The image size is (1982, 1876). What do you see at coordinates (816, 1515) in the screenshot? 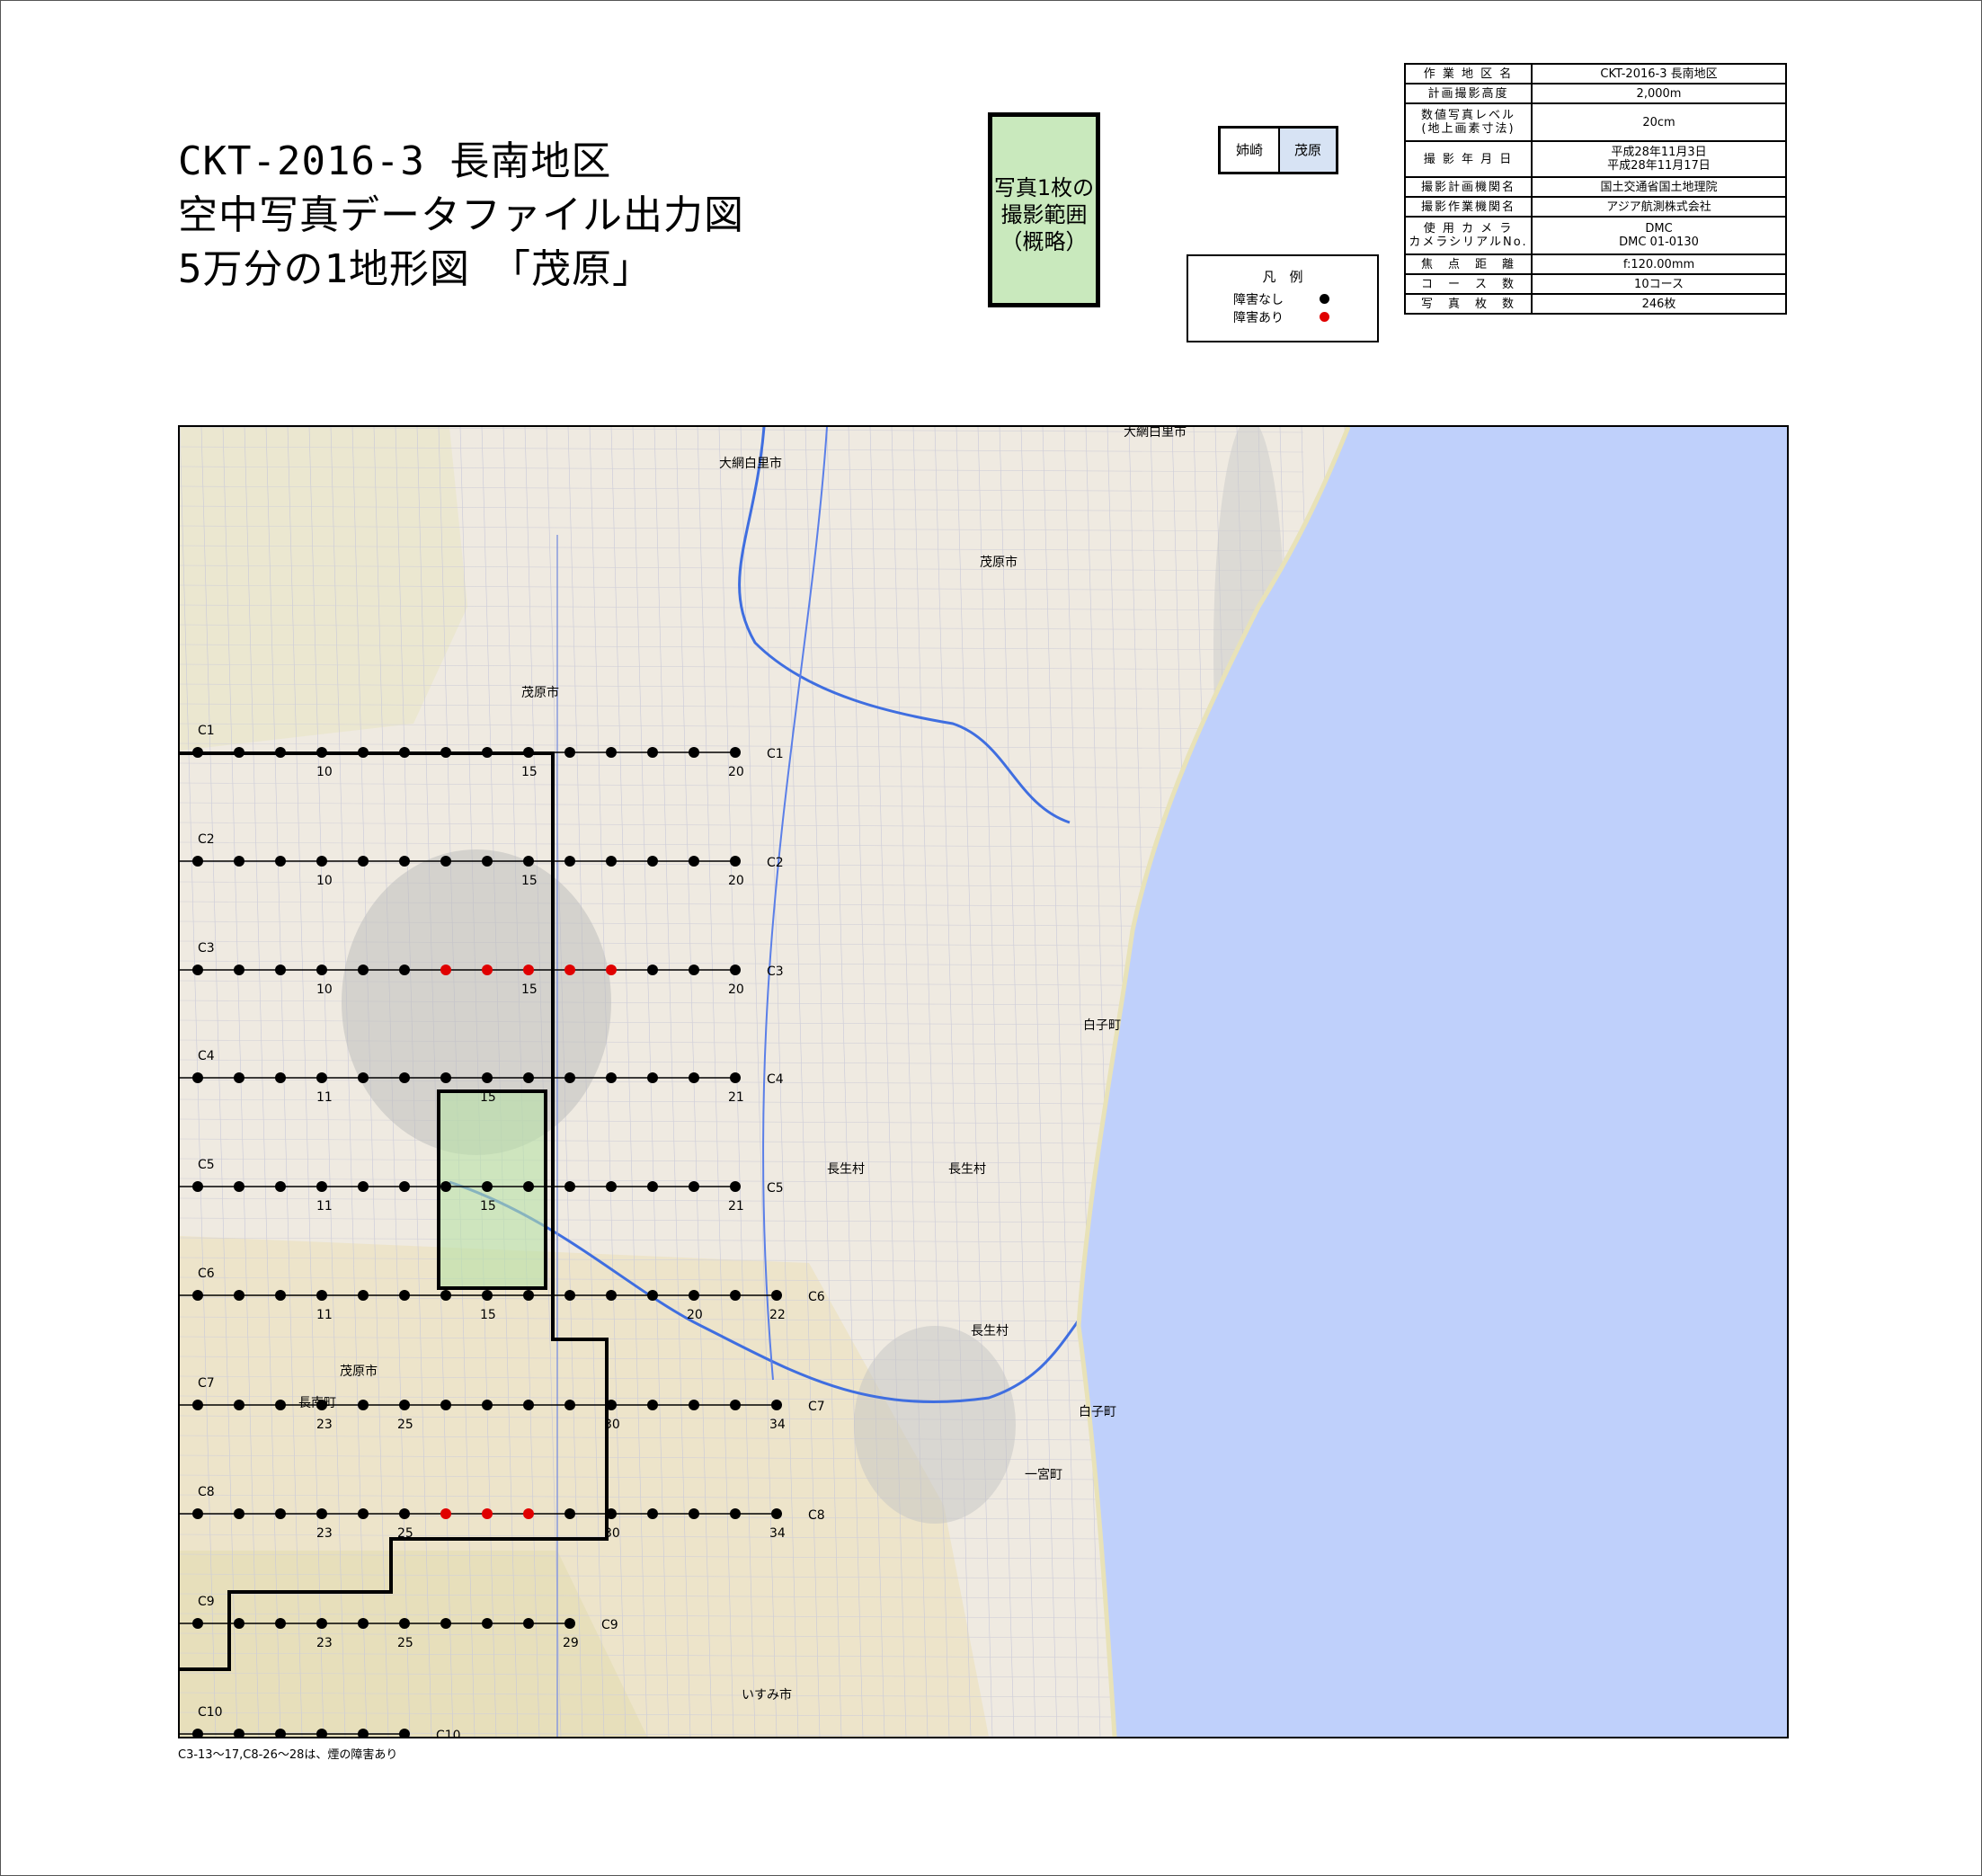
I see `course-label-right: C8` at bounding box center [816, 1515].